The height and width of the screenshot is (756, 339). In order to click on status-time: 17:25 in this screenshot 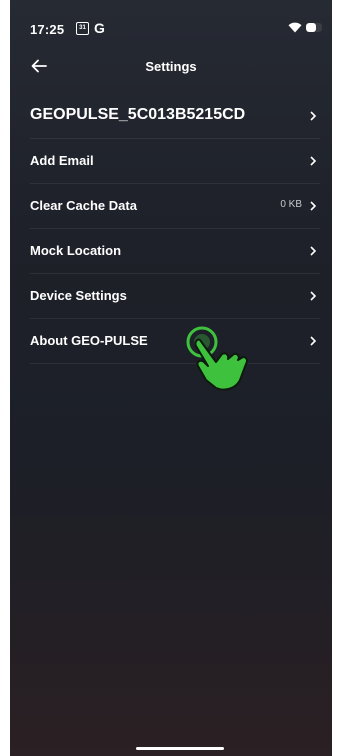, I will do `click(47, 29)`.